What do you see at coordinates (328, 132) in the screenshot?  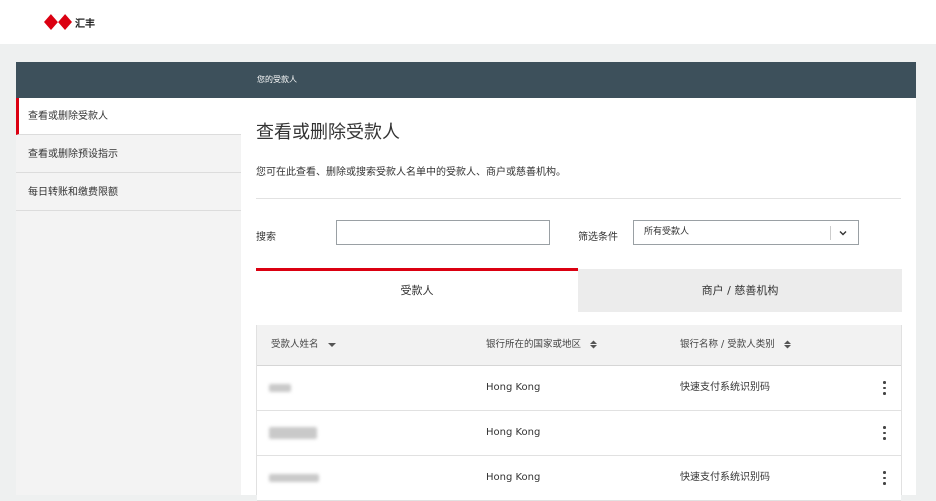 I see `page-title: 查看或删除受款人` at bounding box center [328, 132].